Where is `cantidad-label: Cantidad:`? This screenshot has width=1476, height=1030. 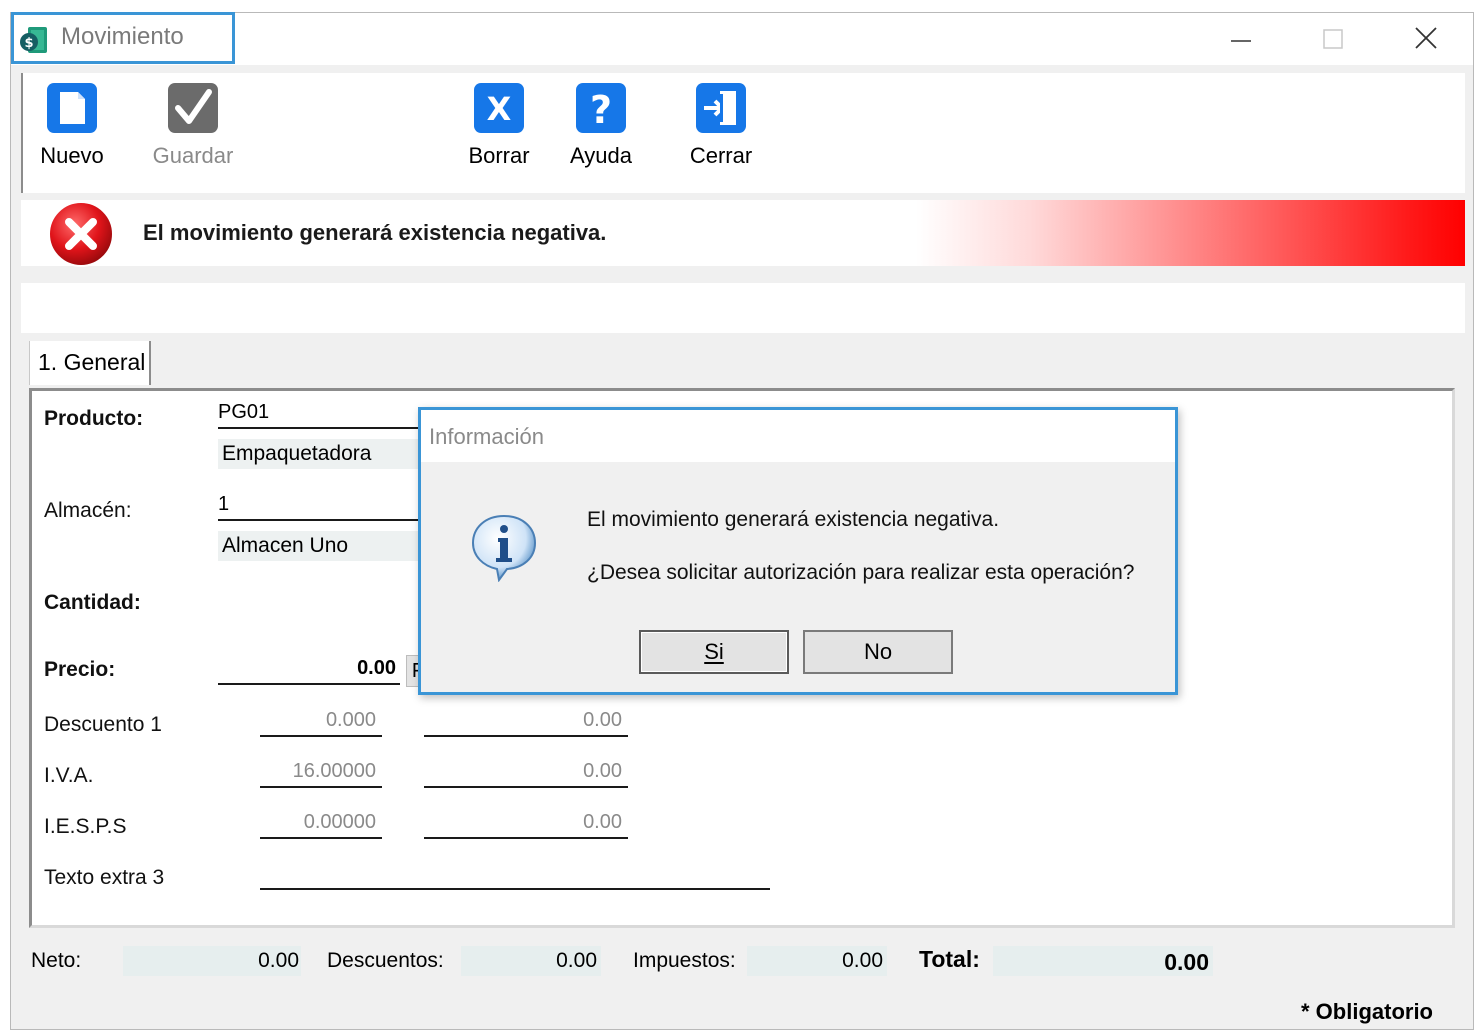 cantidad-label: Cantidad: is located at coordinates (92, 602).